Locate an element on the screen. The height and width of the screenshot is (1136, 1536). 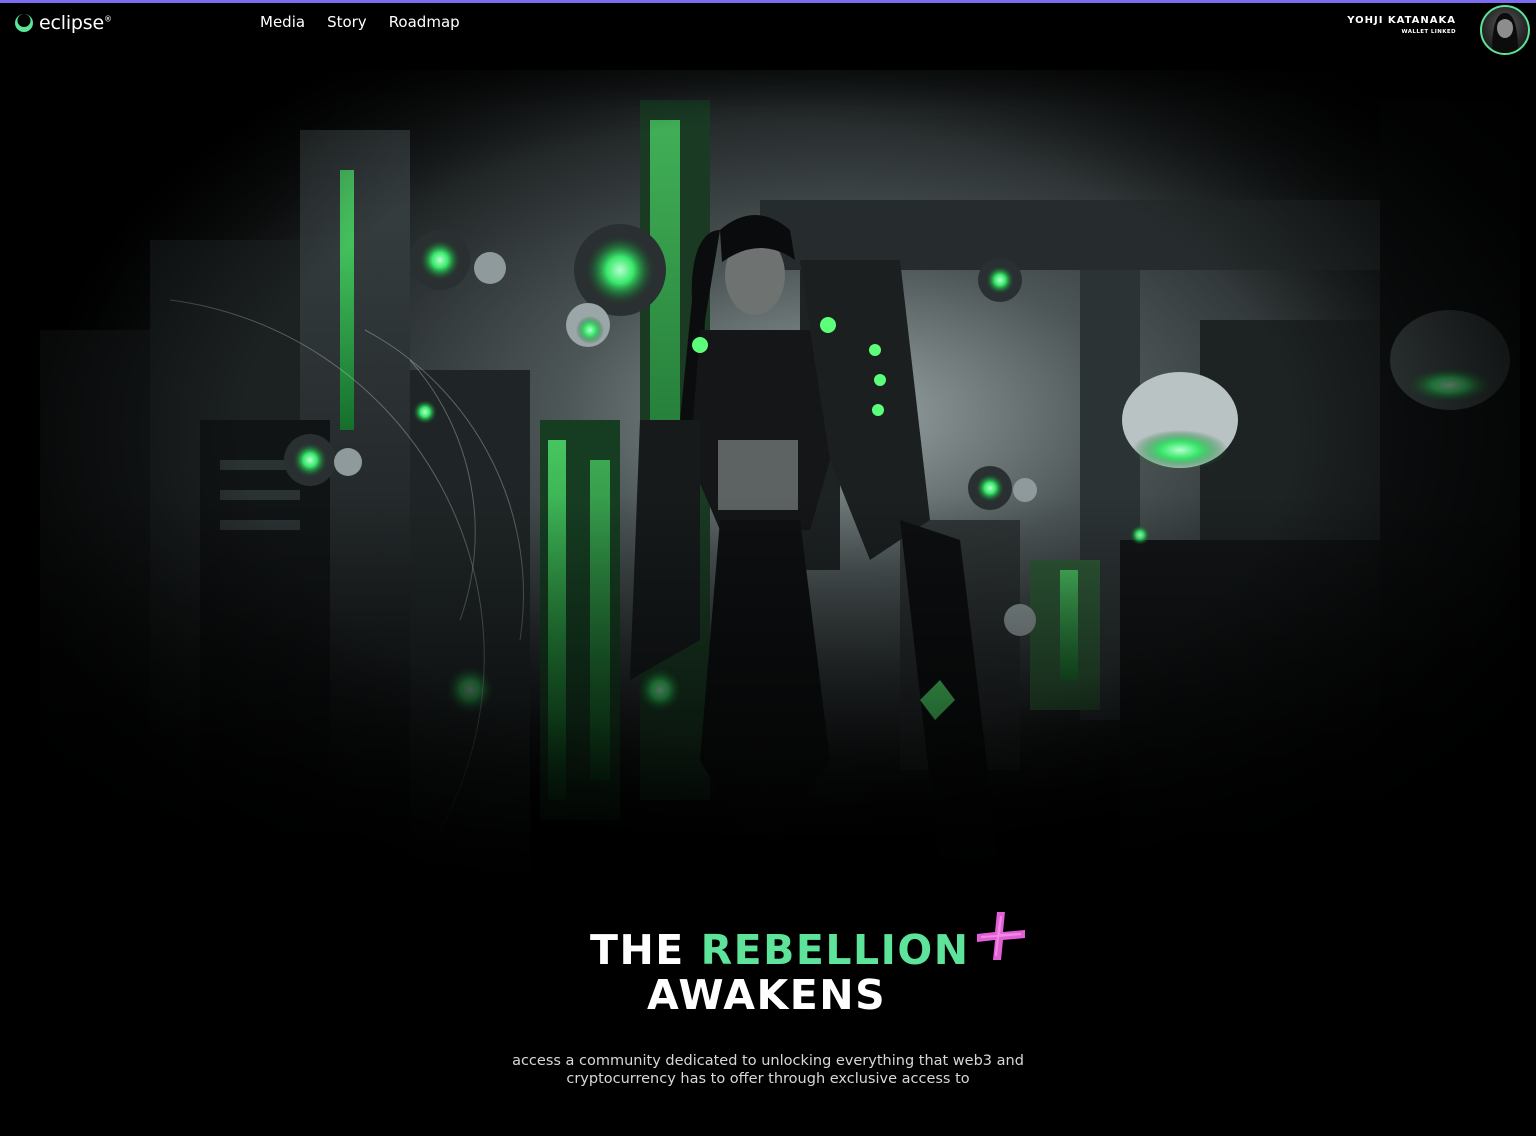
top-accent-bar is located at coordinates (768, 1).